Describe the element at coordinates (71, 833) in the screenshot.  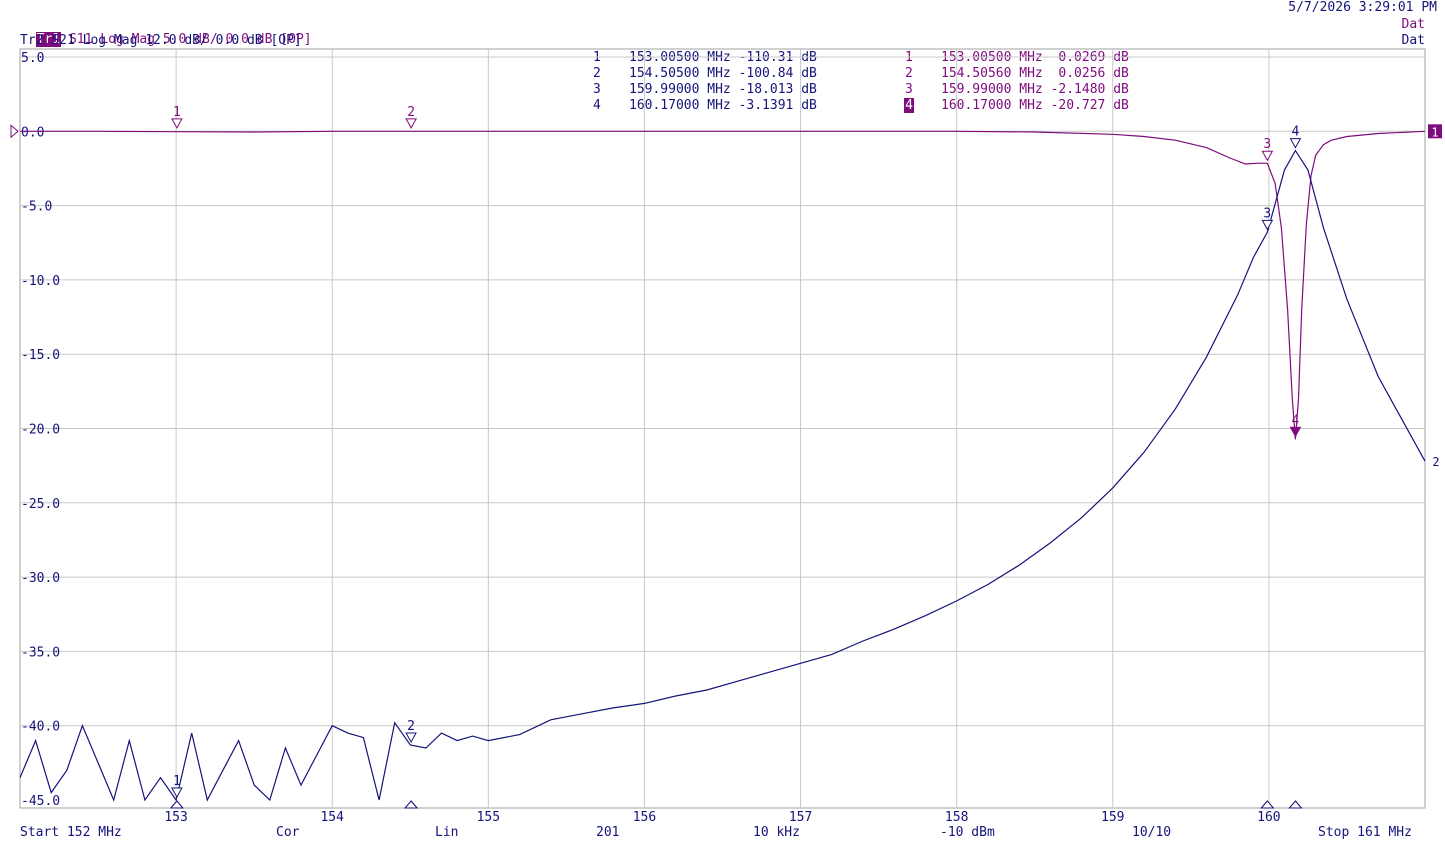
I see `start-frequency: Start 152 MHz` at that location.